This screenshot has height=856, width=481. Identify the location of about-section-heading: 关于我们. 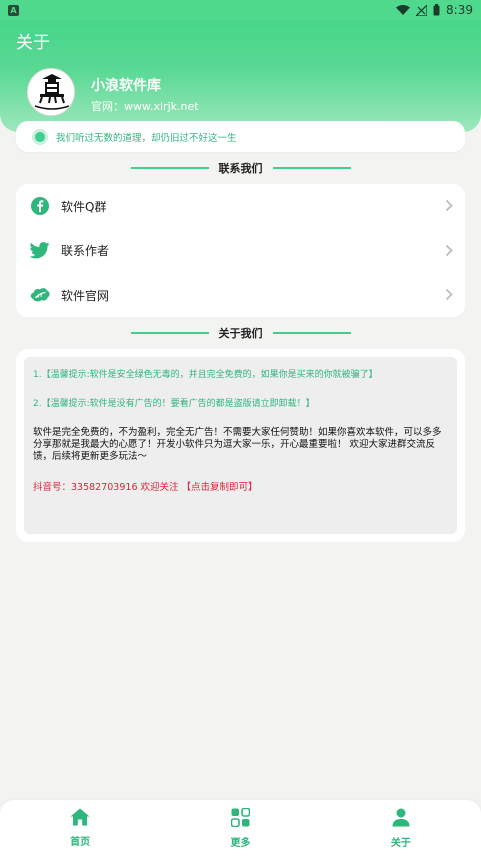
(240, 333).